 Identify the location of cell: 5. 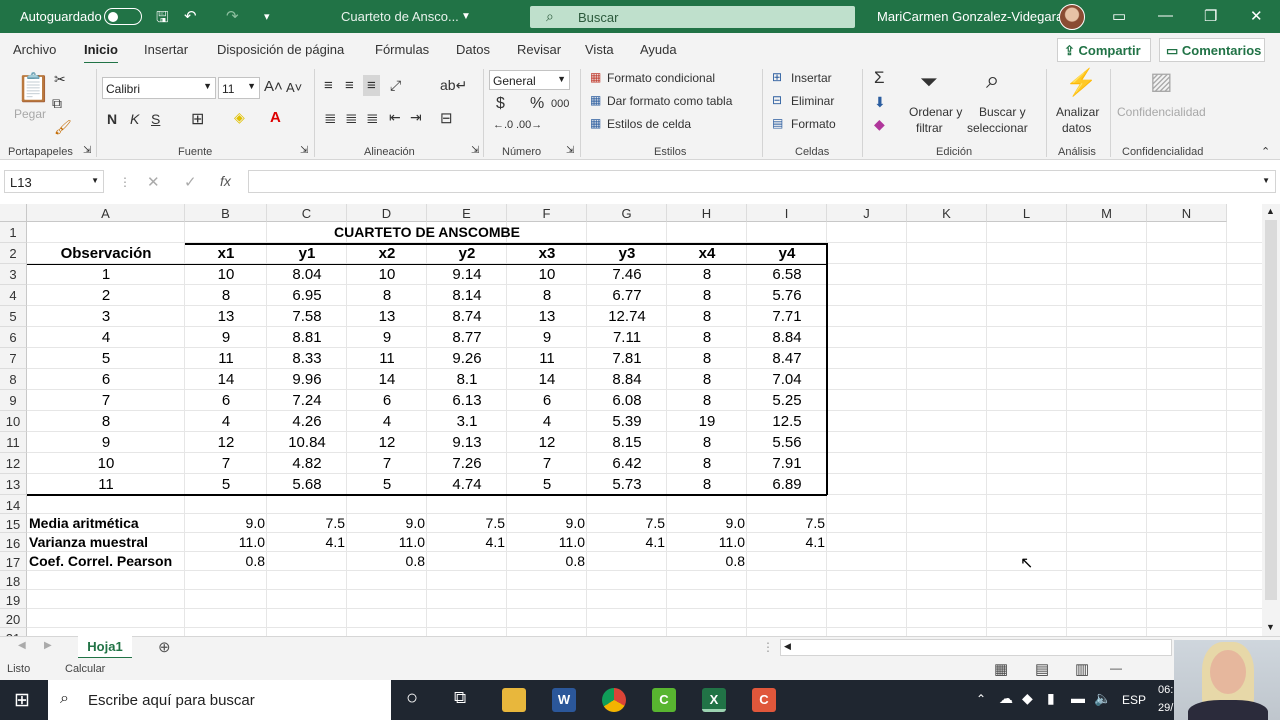
(547, 484).